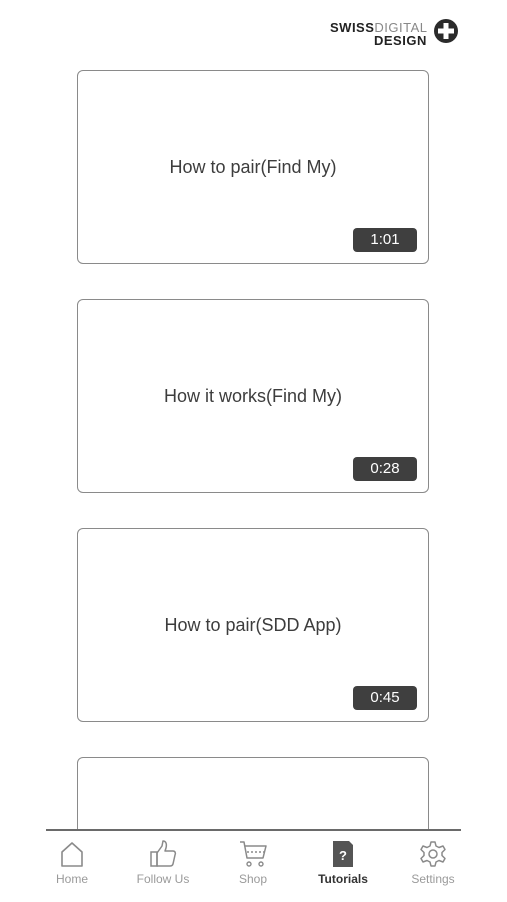  I want to click on tab-settings: Settings, so click(433, 862).